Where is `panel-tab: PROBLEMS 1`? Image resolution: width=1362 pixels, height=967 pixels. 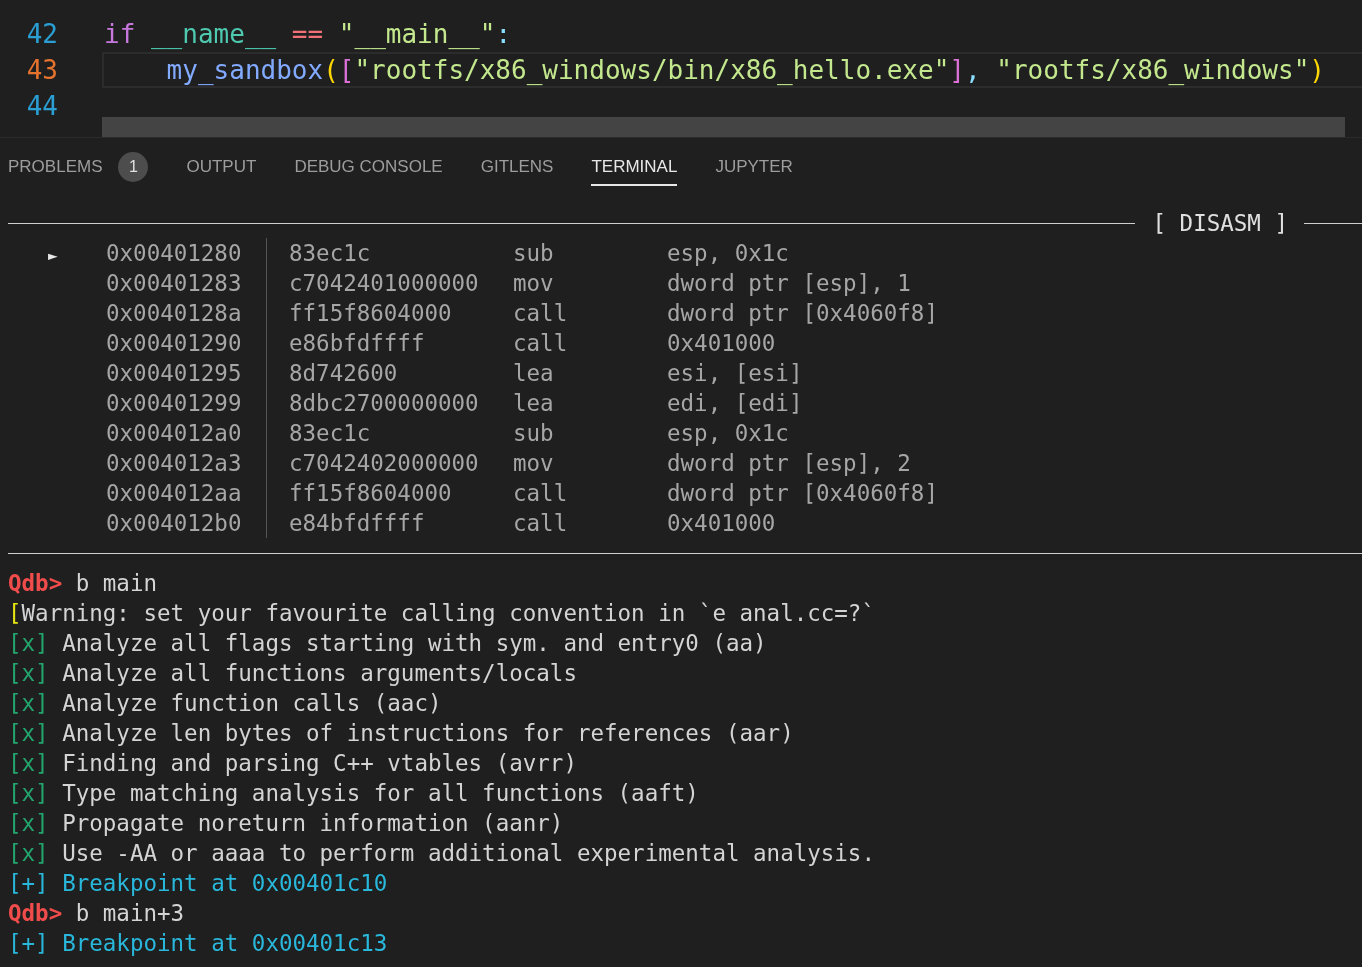 panel-tab: PROBLEMS 1 is located at coordinates (78, 167).